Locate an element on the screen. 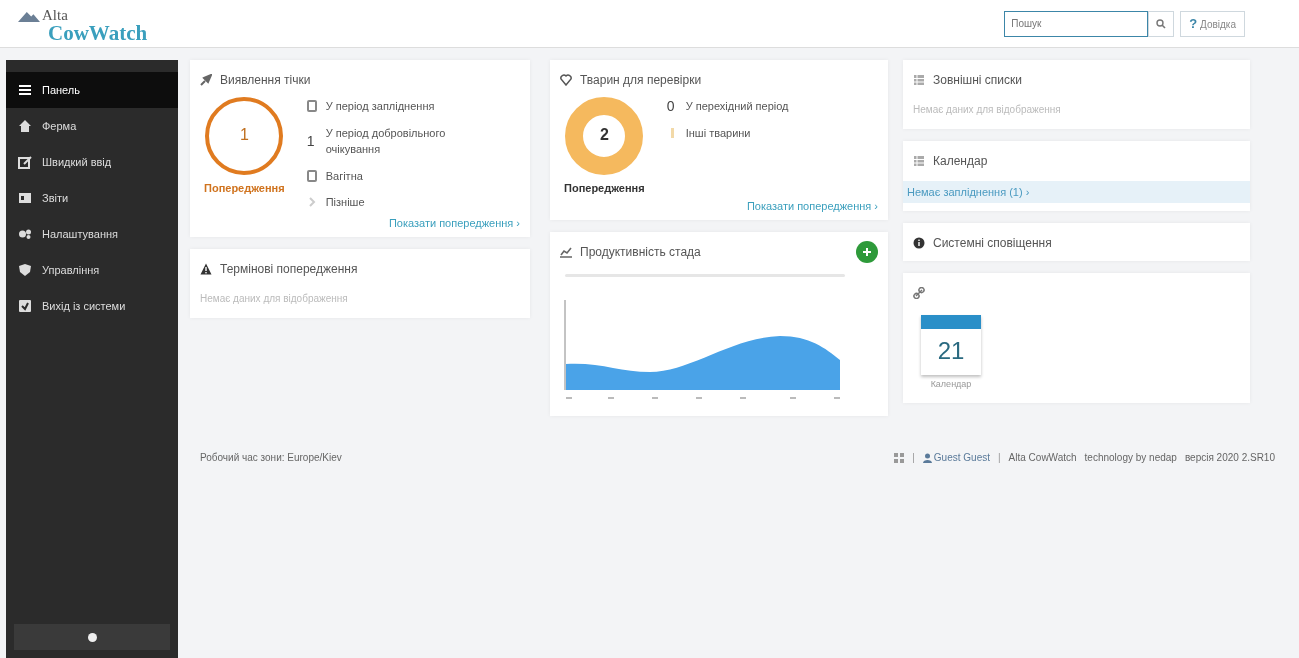 This screenshot has width=1299, height=658. sidebar-item: Ферма is located at coordinates (92, 126).